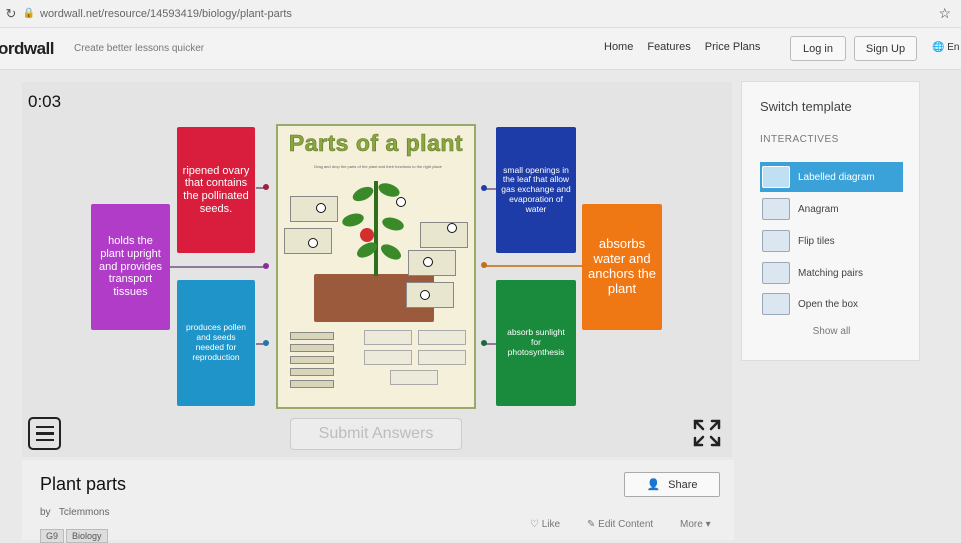 This screenshot has width=961, height=543. Describe the element at coordinates (776, 241) in the screenshot. I see `flip-tiles-icon` at that location.